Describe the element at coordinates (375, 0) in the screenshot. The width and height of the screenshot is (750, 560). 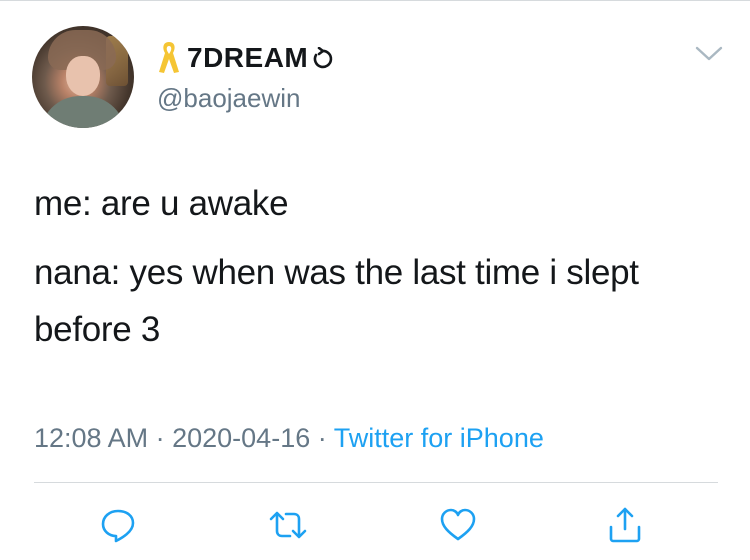
I see `top-border` at that location.